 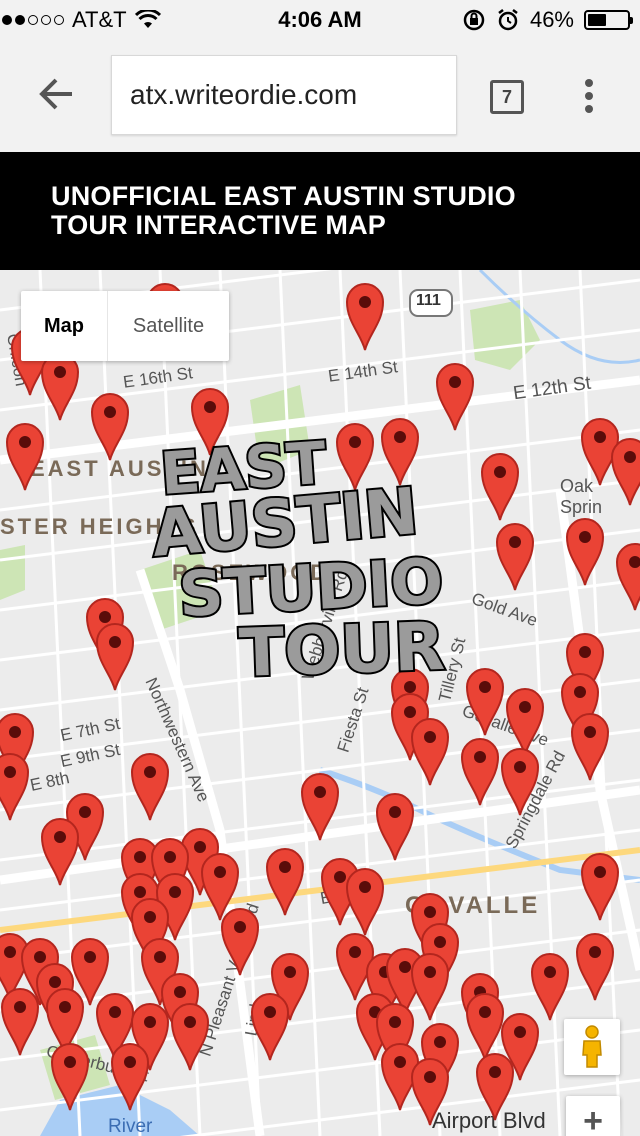 What do you see at coordinates (589, 96) in the screenshot?
I see `overflow-menu-icon` at bounding box center [589, 96].